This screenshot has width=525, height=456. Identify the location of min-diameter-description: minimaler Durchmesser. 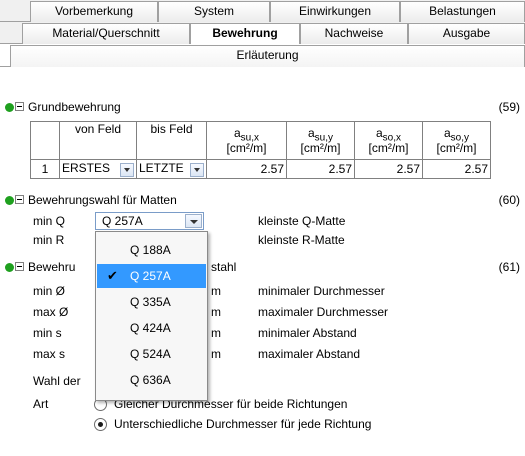
(321, 291).